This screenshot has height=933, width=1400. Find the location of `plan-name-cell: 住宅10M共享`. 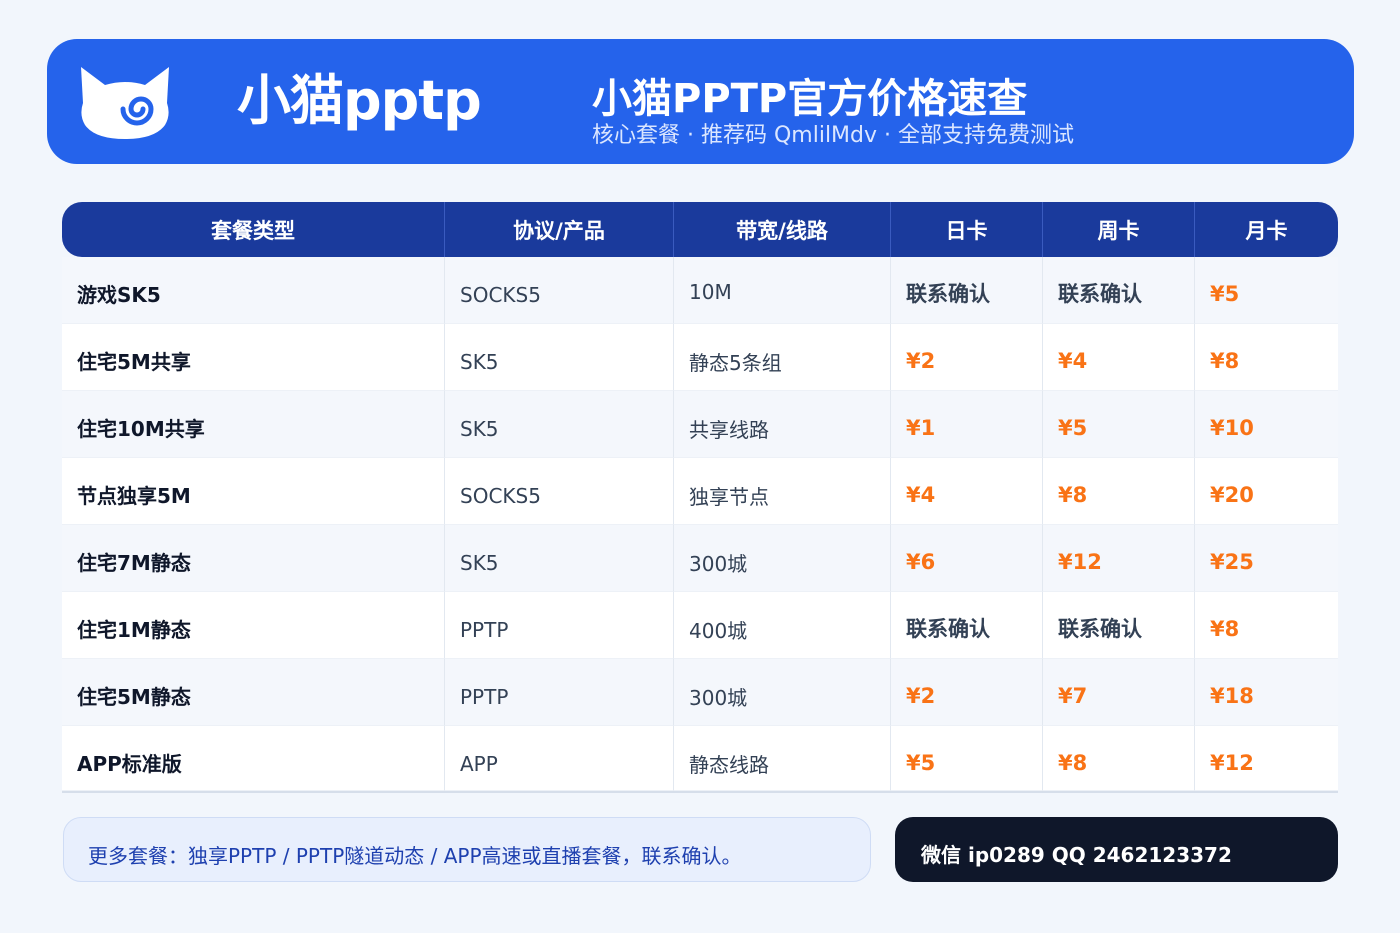

plan-name-cell: 住宅10M共享 is located at coordinates (253, 424).